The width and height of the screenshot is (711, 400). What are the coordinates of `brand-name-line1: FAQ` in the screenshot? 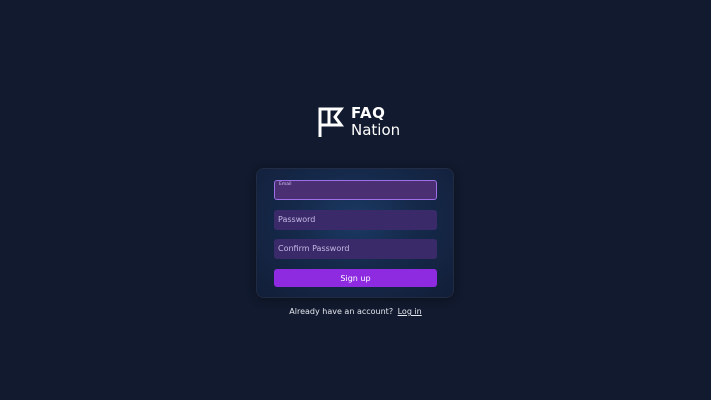 It's located at (368, 113).